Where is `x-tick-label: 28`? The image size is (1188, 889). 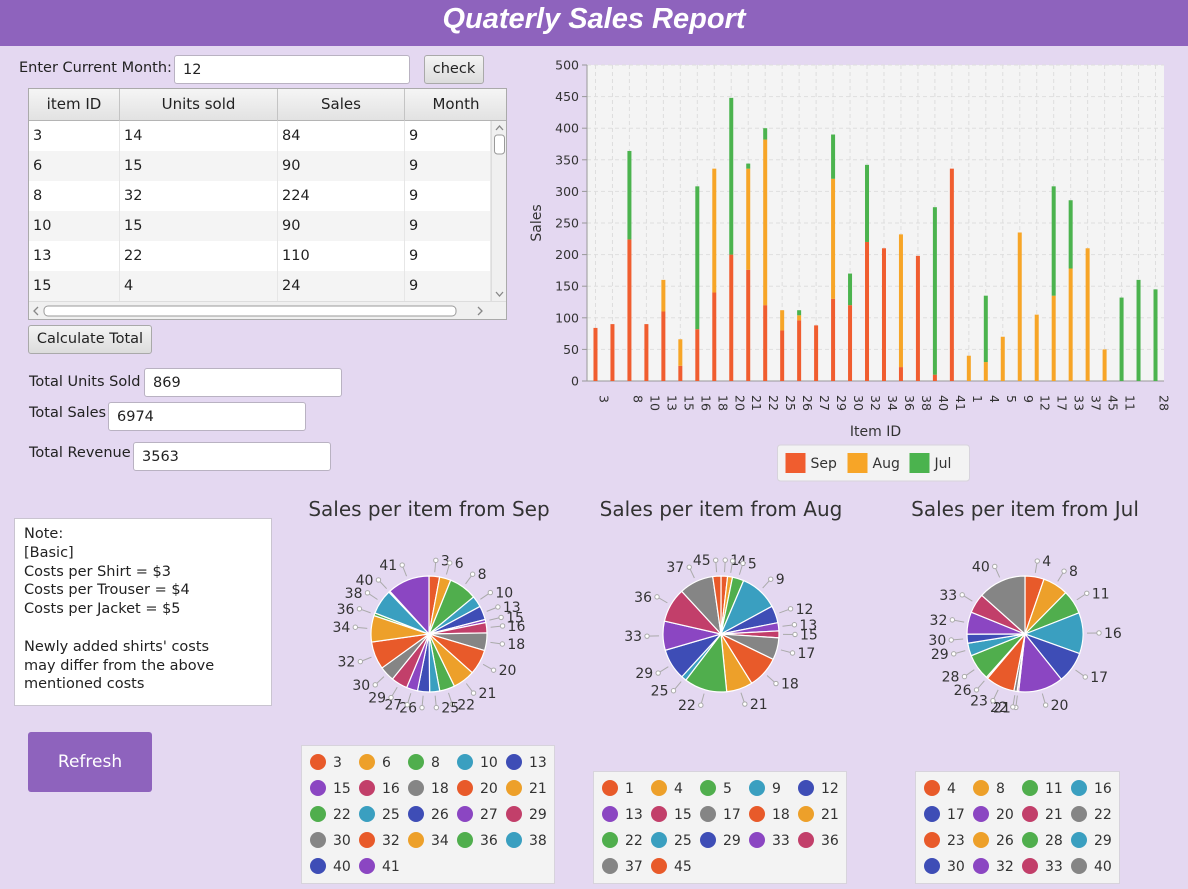 x-tick-label: 28 is located at coordinates (1164, 403).